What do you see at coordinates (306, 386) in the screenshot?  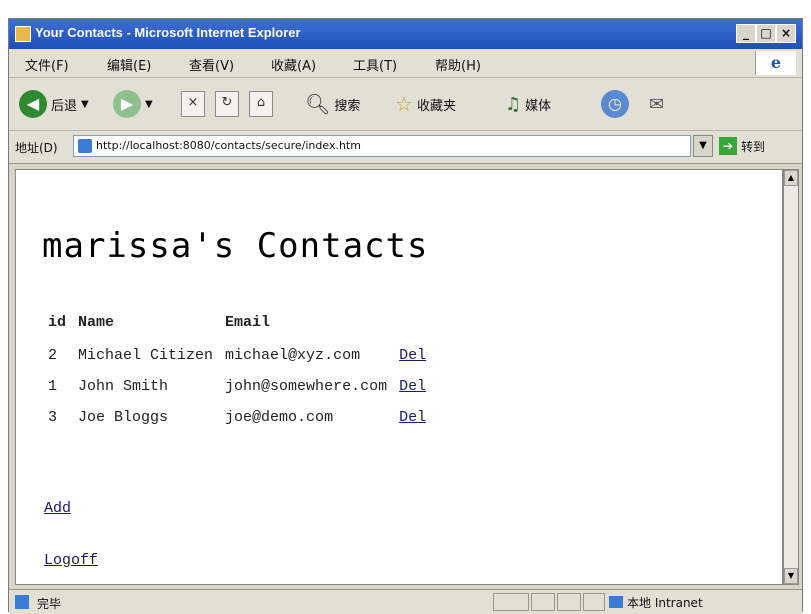 I see `contact-email: john@somewhere.com` at bounding box center [306, 386].